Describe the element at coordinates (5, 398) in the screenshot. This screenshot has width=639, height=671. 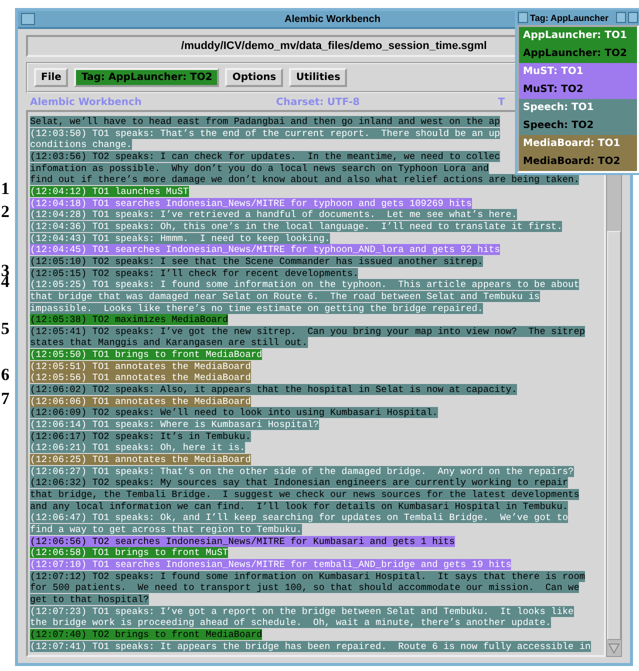
I see `step-number: 7` at that location.